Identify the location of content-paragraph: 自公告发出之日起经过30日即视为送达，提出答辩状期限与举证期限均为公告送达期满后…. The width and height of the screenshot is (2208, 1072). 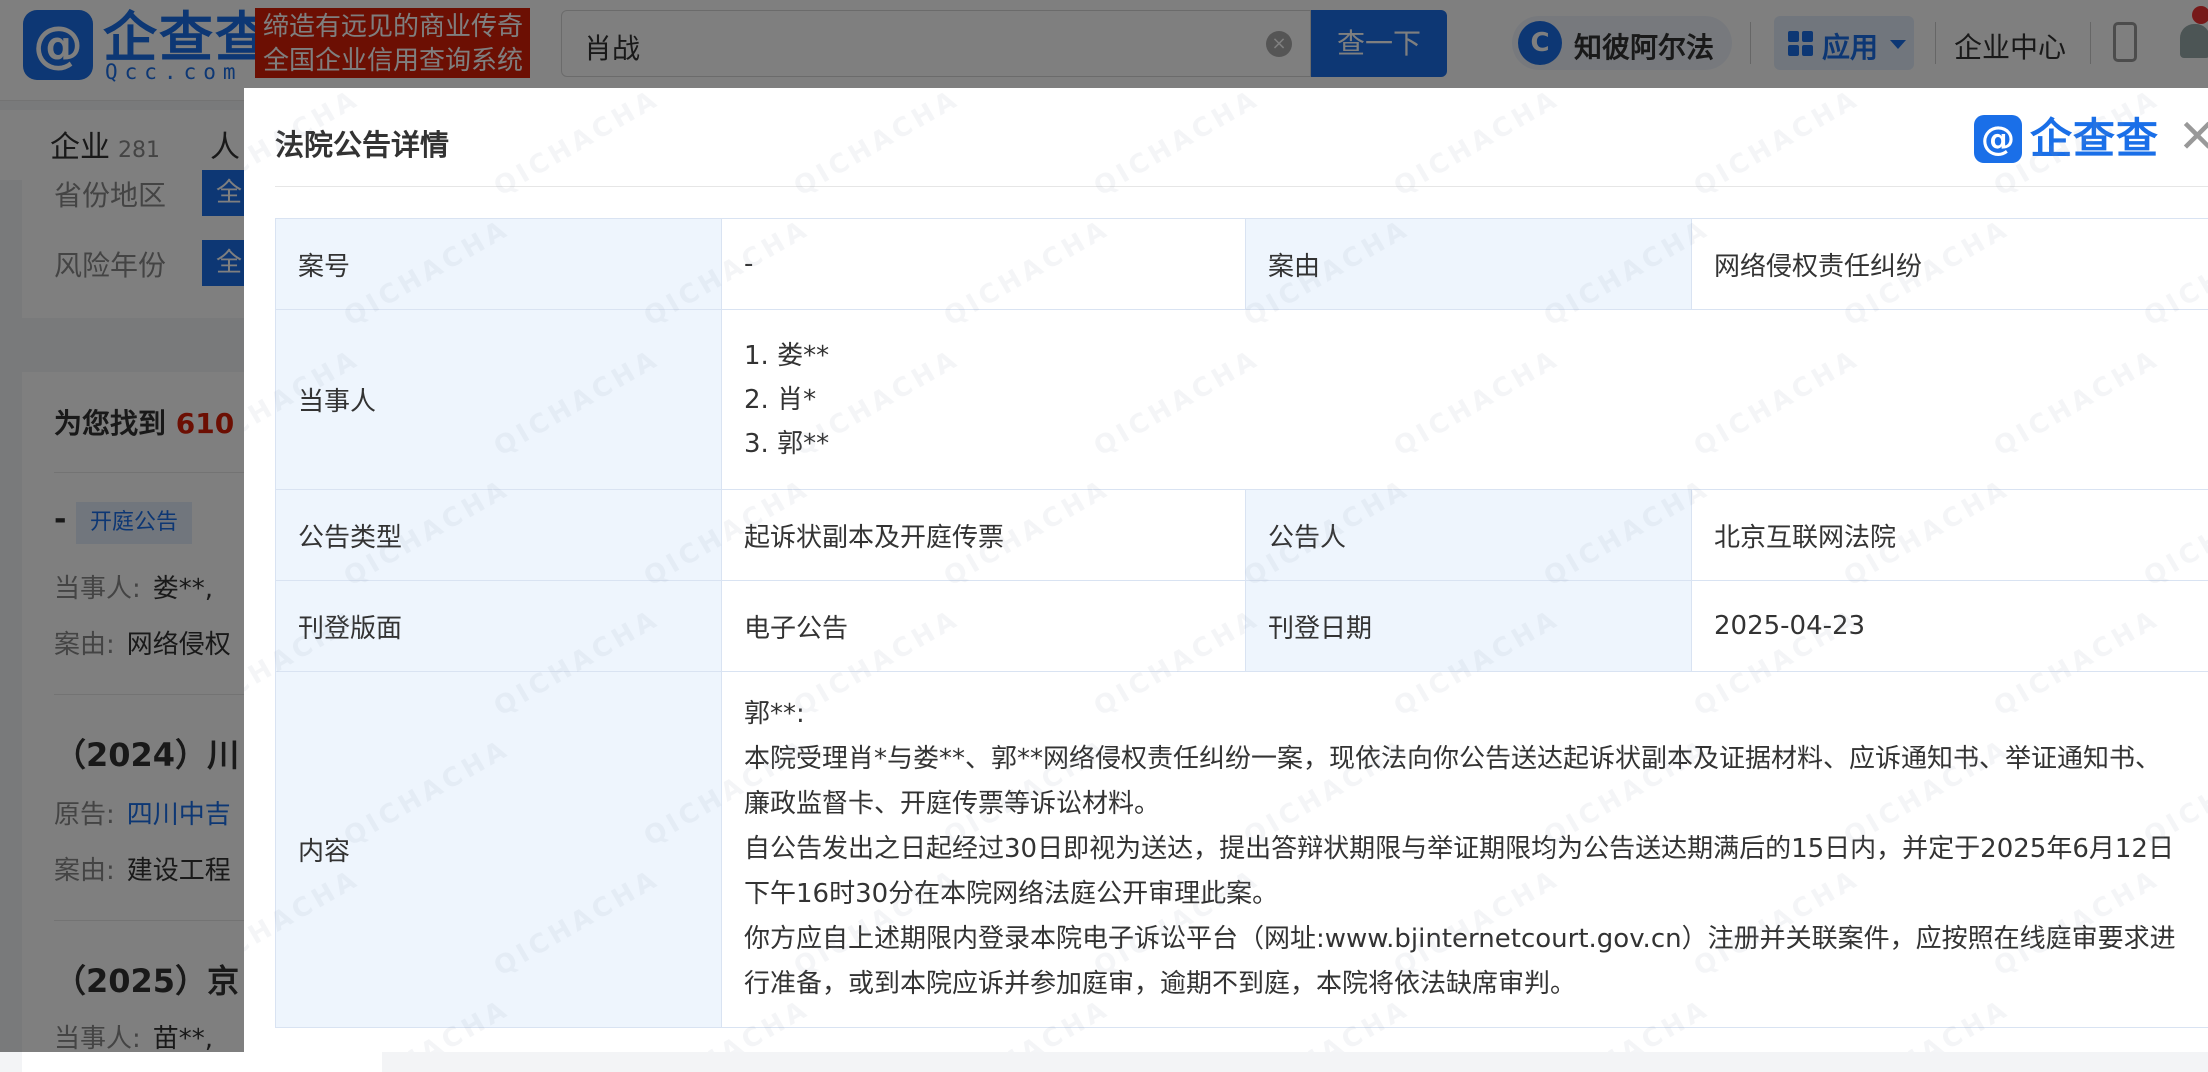
(1460, 872).